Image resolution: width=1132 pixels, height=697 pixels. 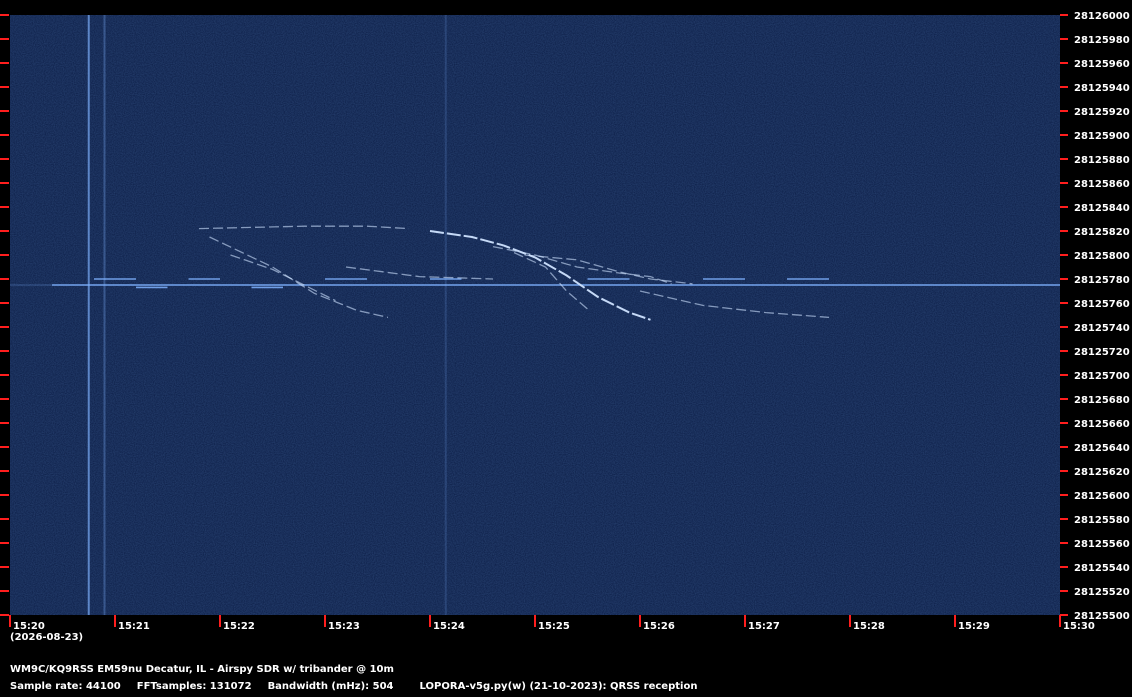 I want to click on x-tick-label: 15:21, so click(x=134, y=626).